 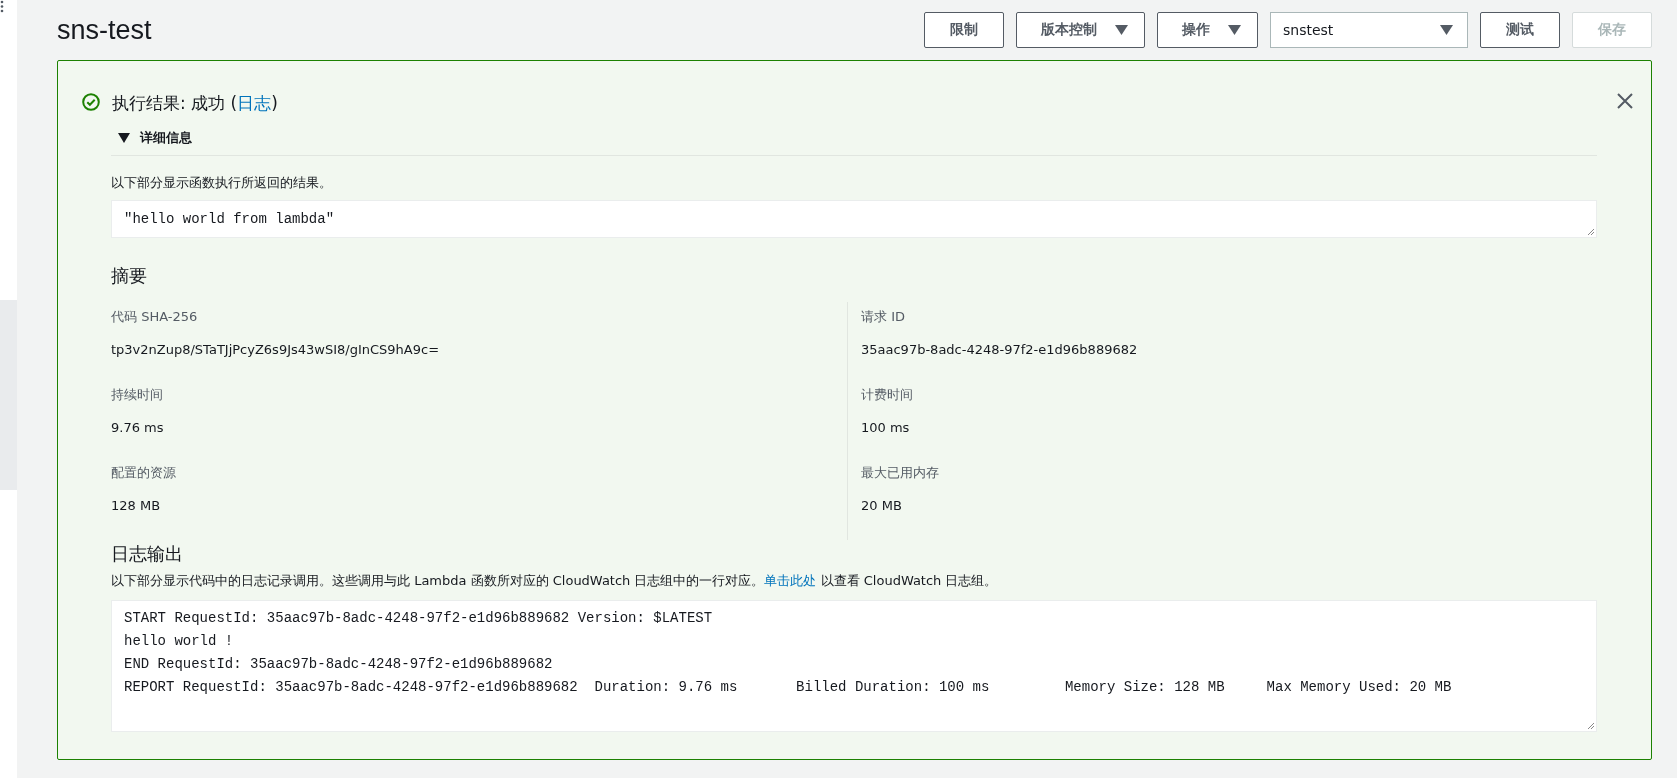 I want to click on page-title: sns-test, so click(x=104, y=30).